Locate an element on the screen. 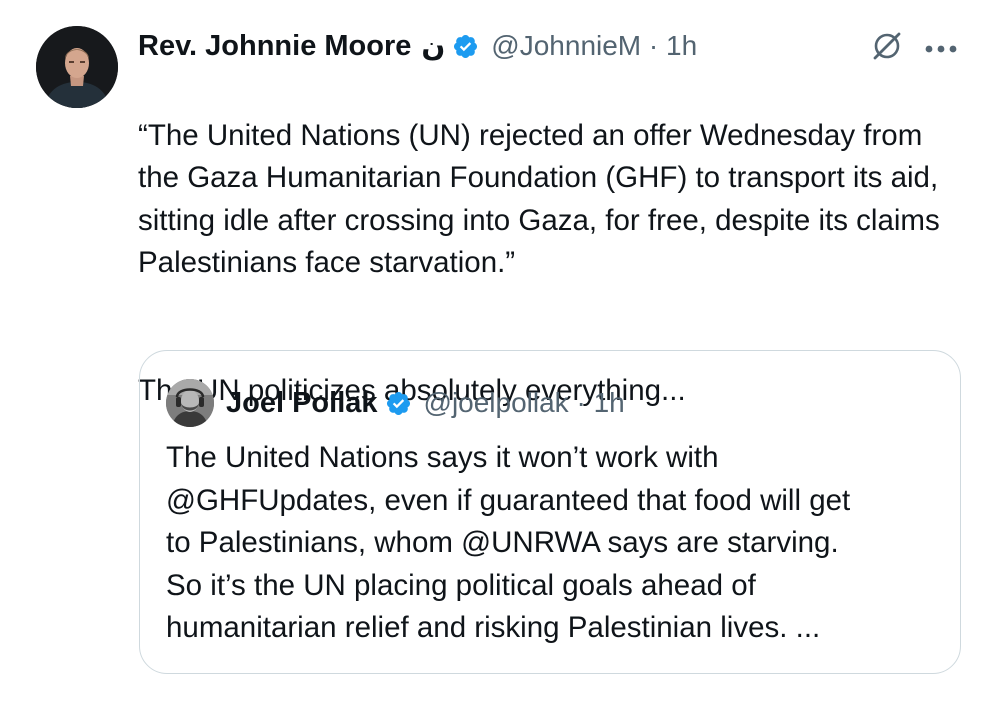 The height and width of the screenshot is (705, 1000). grok-icon is located at coordinates (887, 46).